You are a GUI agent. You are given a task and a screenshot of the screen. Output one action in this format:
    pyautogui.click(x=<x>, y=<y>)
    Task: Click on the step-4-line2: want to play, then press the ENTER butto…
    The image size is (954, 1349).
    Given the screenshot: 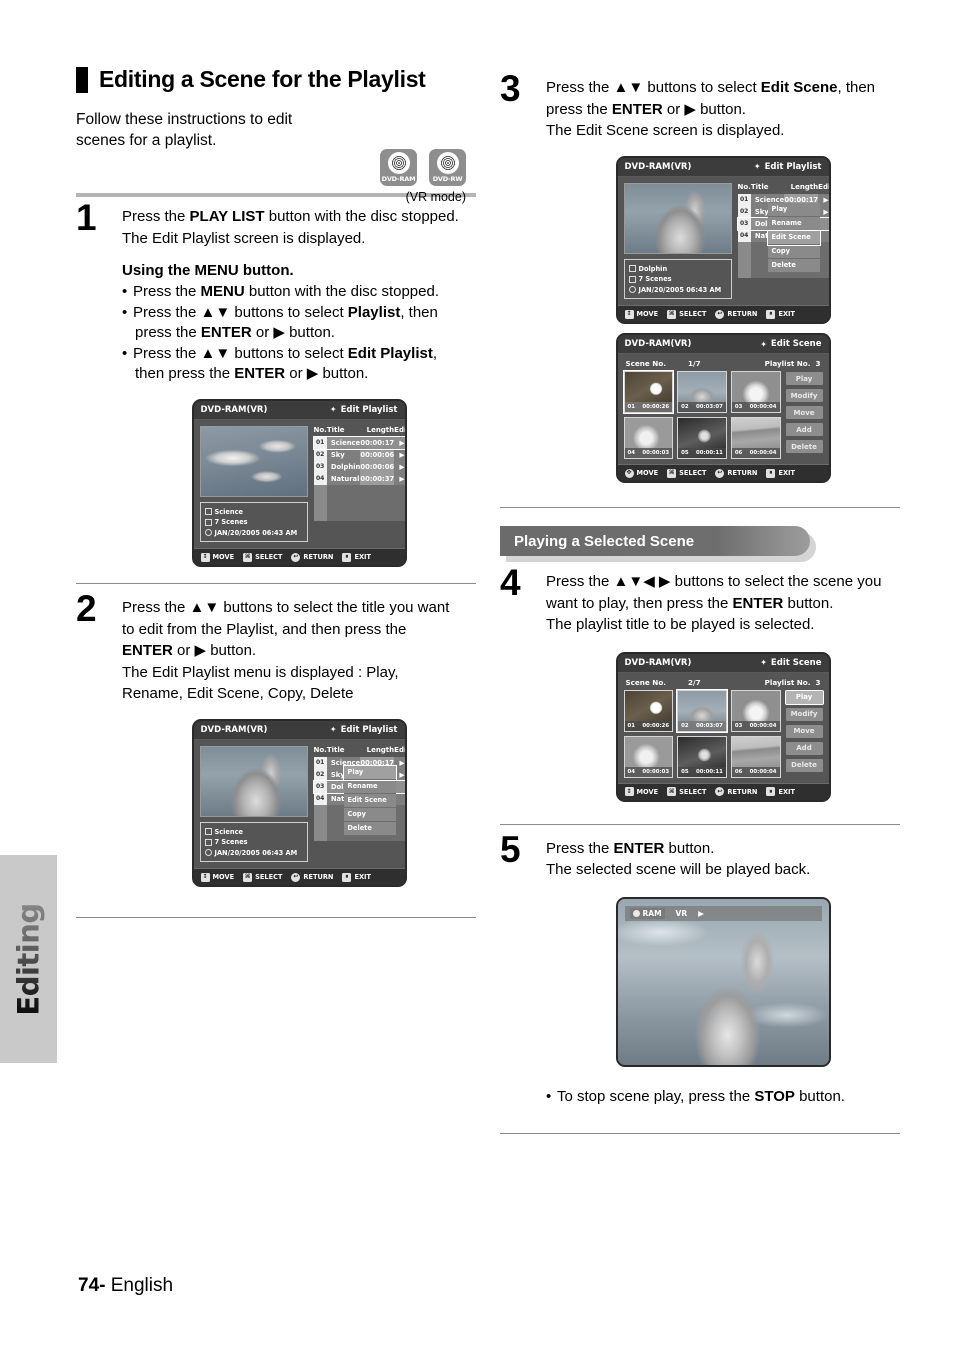 What is the action you would take?
    pyautogui.click(x=690, y=603)
    